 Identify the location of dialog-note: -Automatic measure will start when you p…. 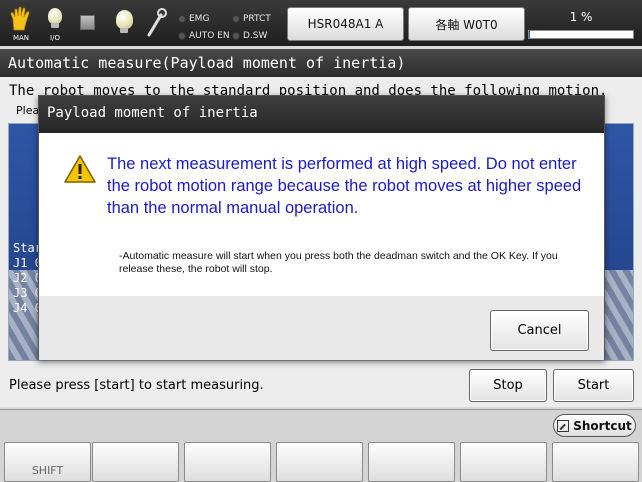
(338, 262).